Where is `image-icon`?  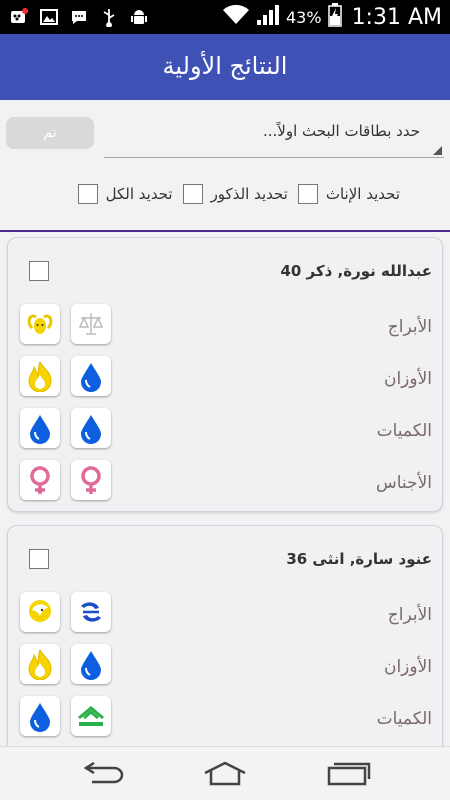 image-icon is located at coordinates (49, 17).